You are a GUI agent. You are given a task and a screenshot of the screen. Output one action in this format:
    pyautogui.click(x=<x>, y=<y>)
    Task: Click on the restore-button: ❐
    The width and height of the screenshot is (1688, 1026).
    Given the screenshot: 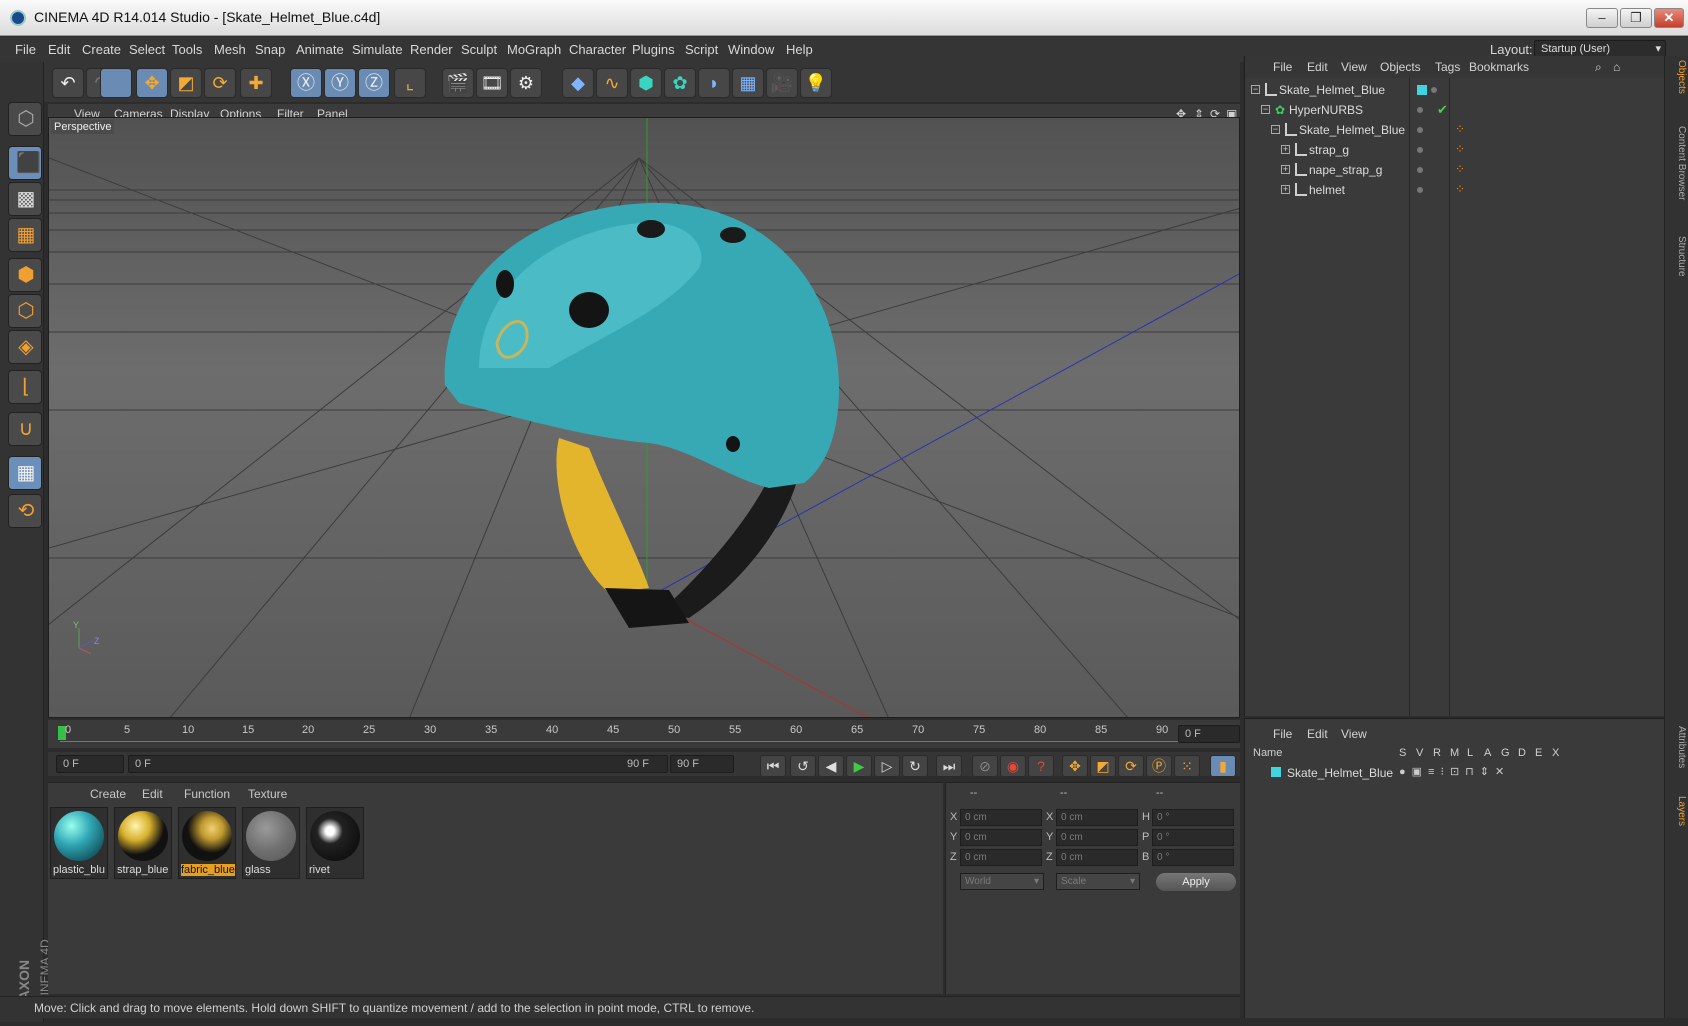 What is the action you would take?
    pyautogui.click(x=1636, y=18)
    